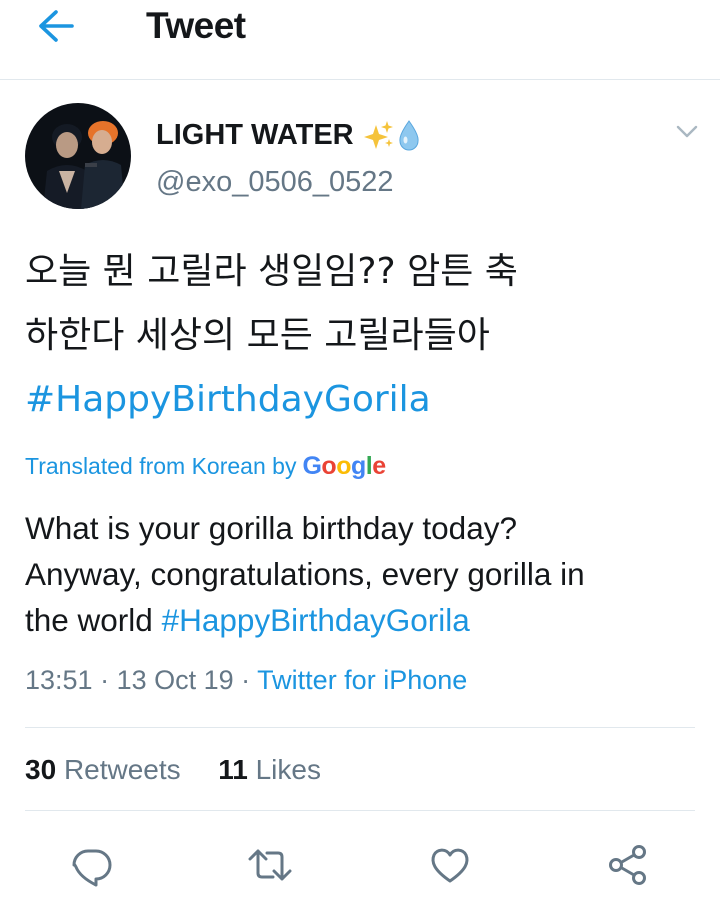 The width and height of the screenshot is (720, 910). I want to click on translation-label: Translated from Korean by, so click(161, 466).